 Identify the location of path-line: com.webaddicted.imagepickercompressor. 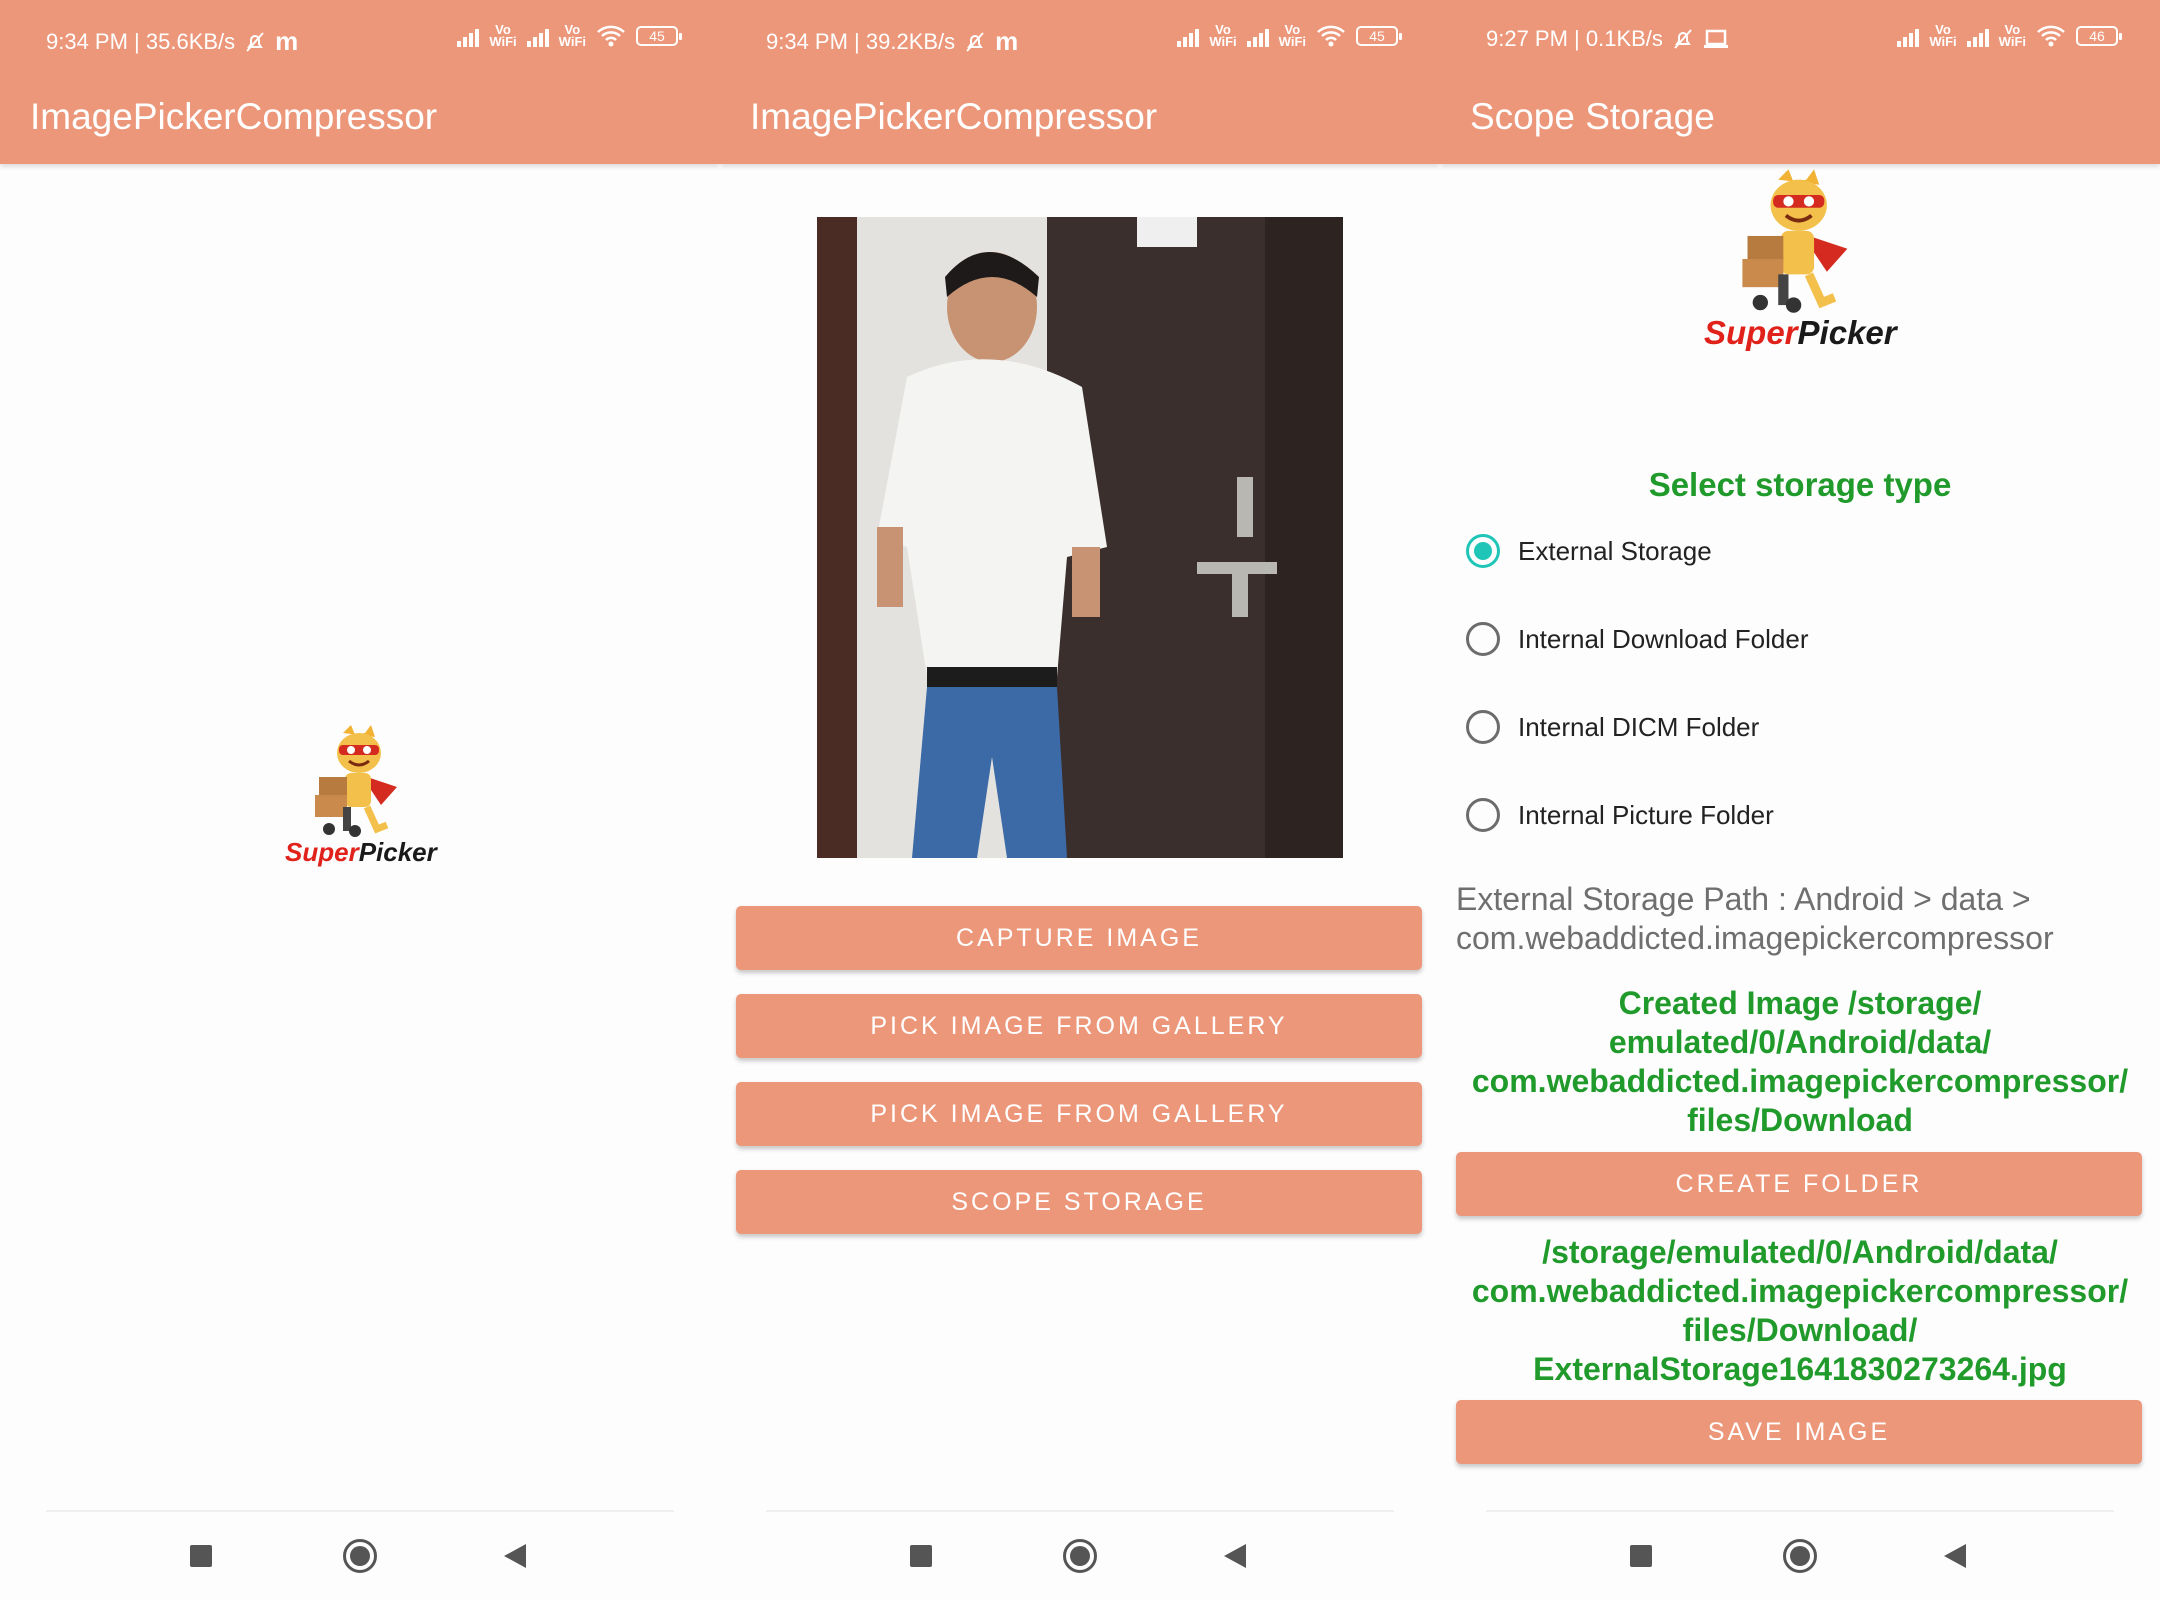
(1755, 938).